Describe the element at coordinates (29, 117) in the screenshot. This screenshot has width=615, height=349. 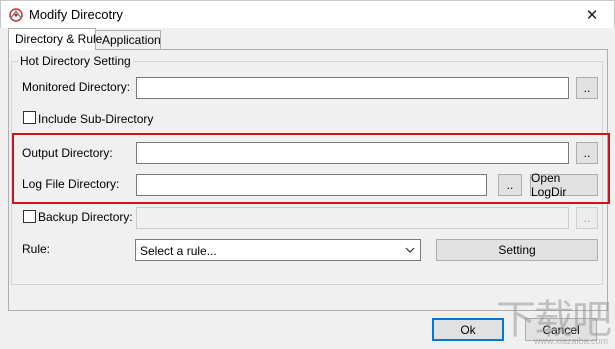
I see `include-subdirectory-checkbox` at that location.